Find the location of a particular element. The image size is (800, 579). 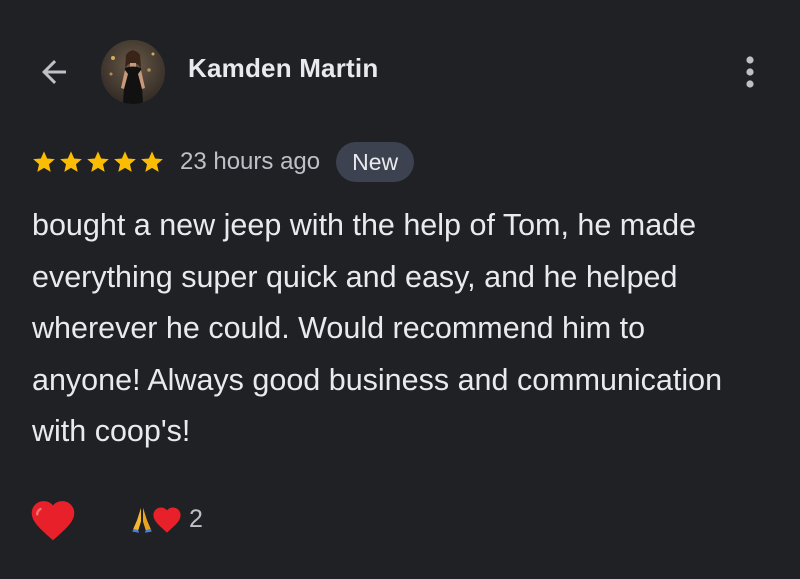

reaction-summary: 2 is located at coordinates (165, 519).